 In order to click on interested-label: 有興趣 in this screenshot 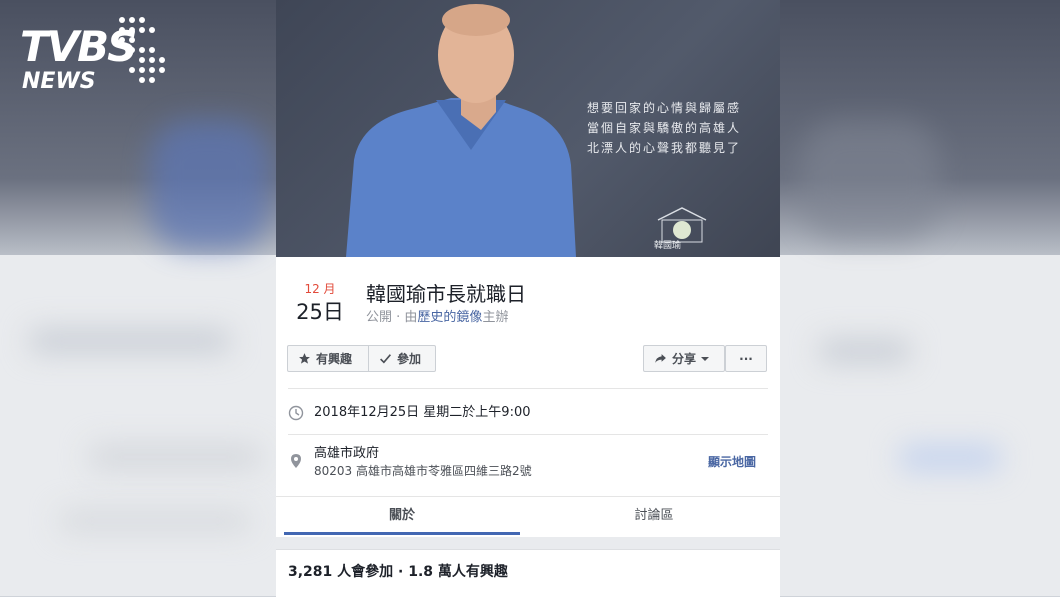, I will do `click(334, 359)`.